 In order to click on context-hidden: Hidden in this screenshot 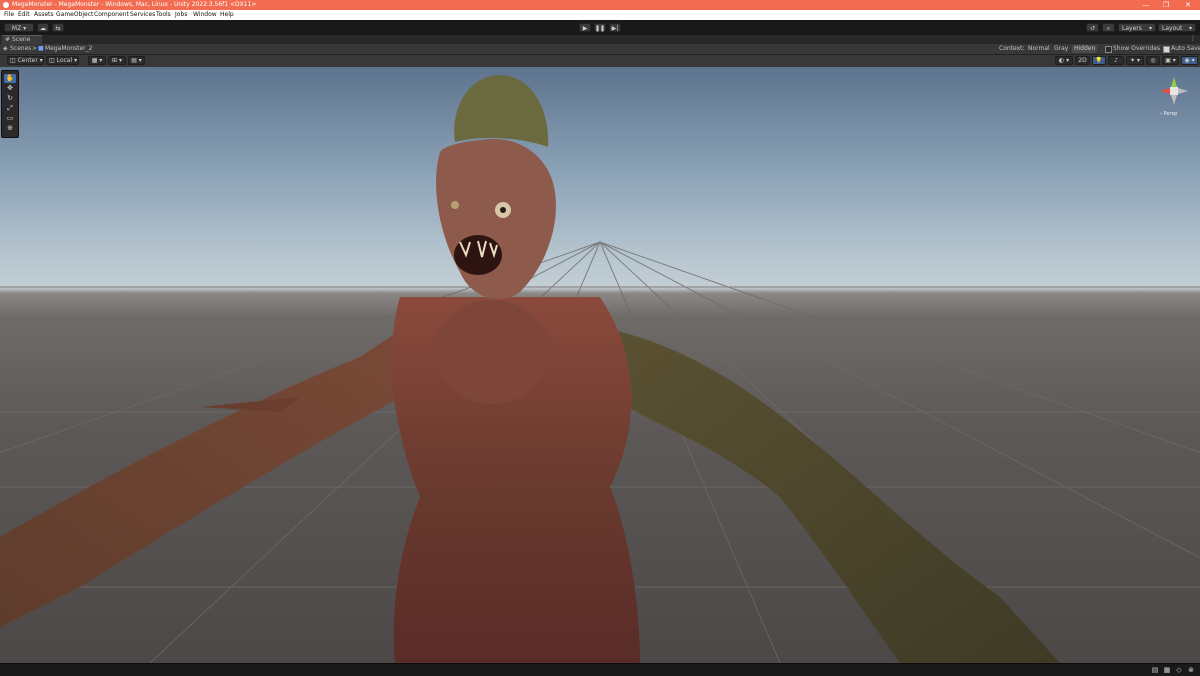, I will do `click(1085, 49)`.